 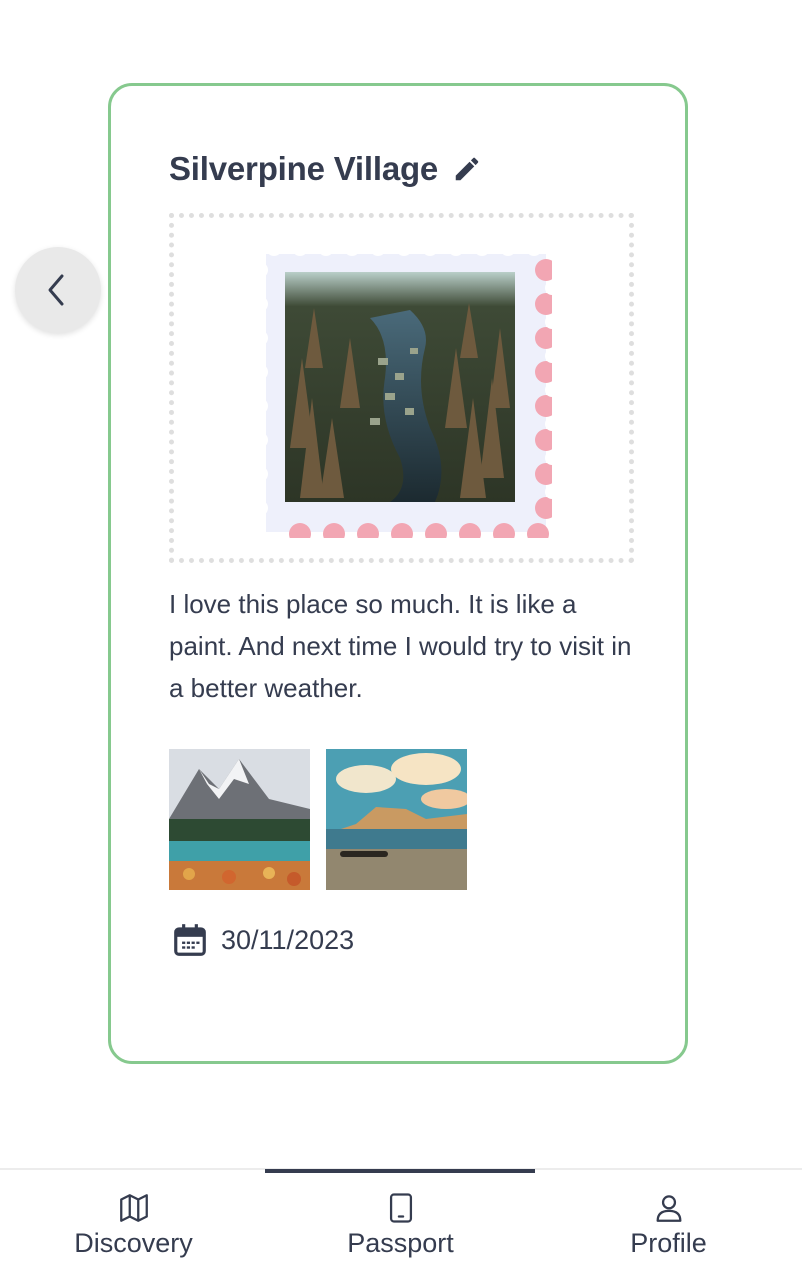 What do you see at coordinates (467, 169) in the screenshot?
I see `pencil-icon` at bounding box center [467, 169].